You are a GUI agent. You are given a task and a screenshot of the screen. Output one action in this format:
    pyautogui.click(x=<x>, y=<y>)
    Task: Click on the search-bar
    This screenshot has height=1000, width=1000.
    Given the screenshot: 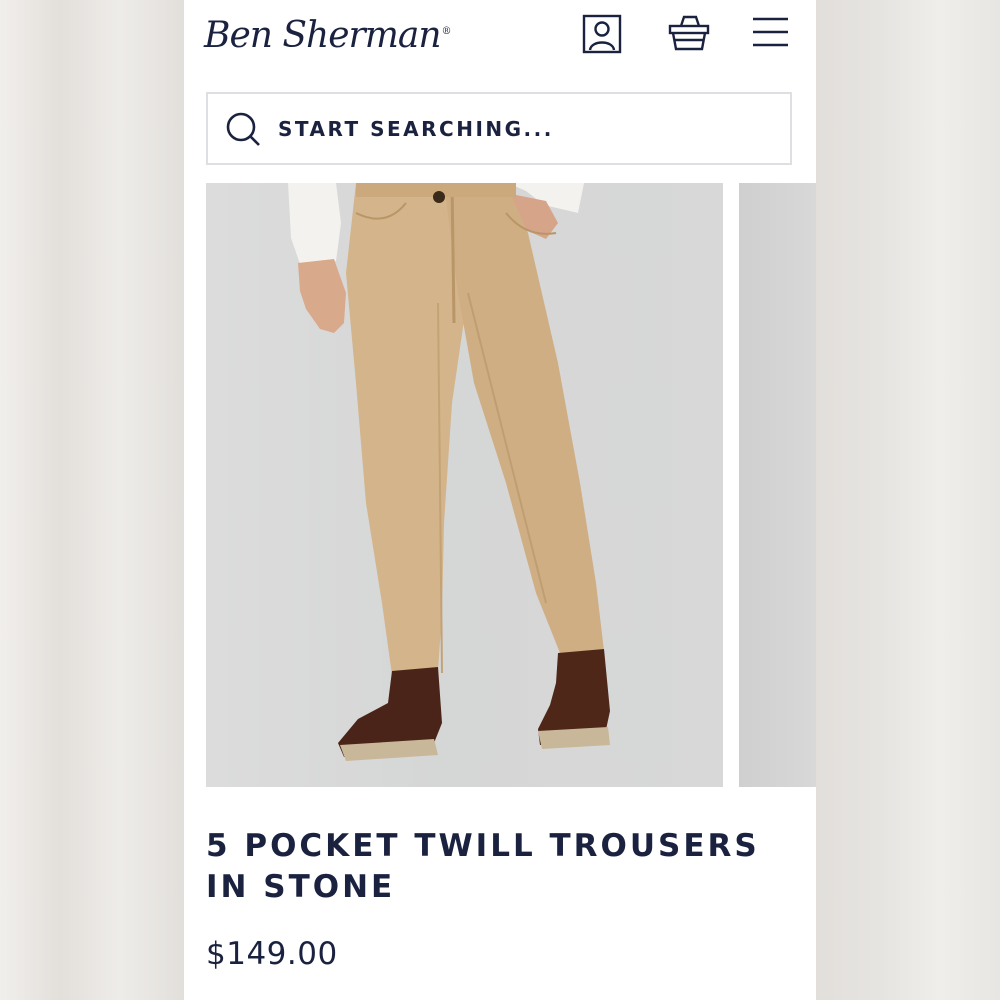 What is the action you would take?
    pyautogui.click(x=499, y=128)
    